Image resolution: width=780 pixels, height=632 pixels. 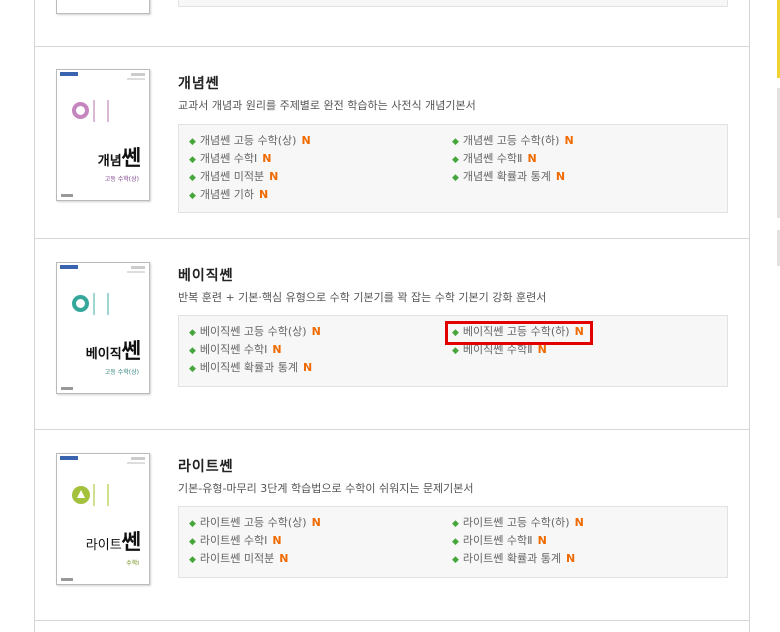 I want to click on book-cover-basic-ssen: 베이직쎈 고등 수학(상), so click(x=103, y=328).